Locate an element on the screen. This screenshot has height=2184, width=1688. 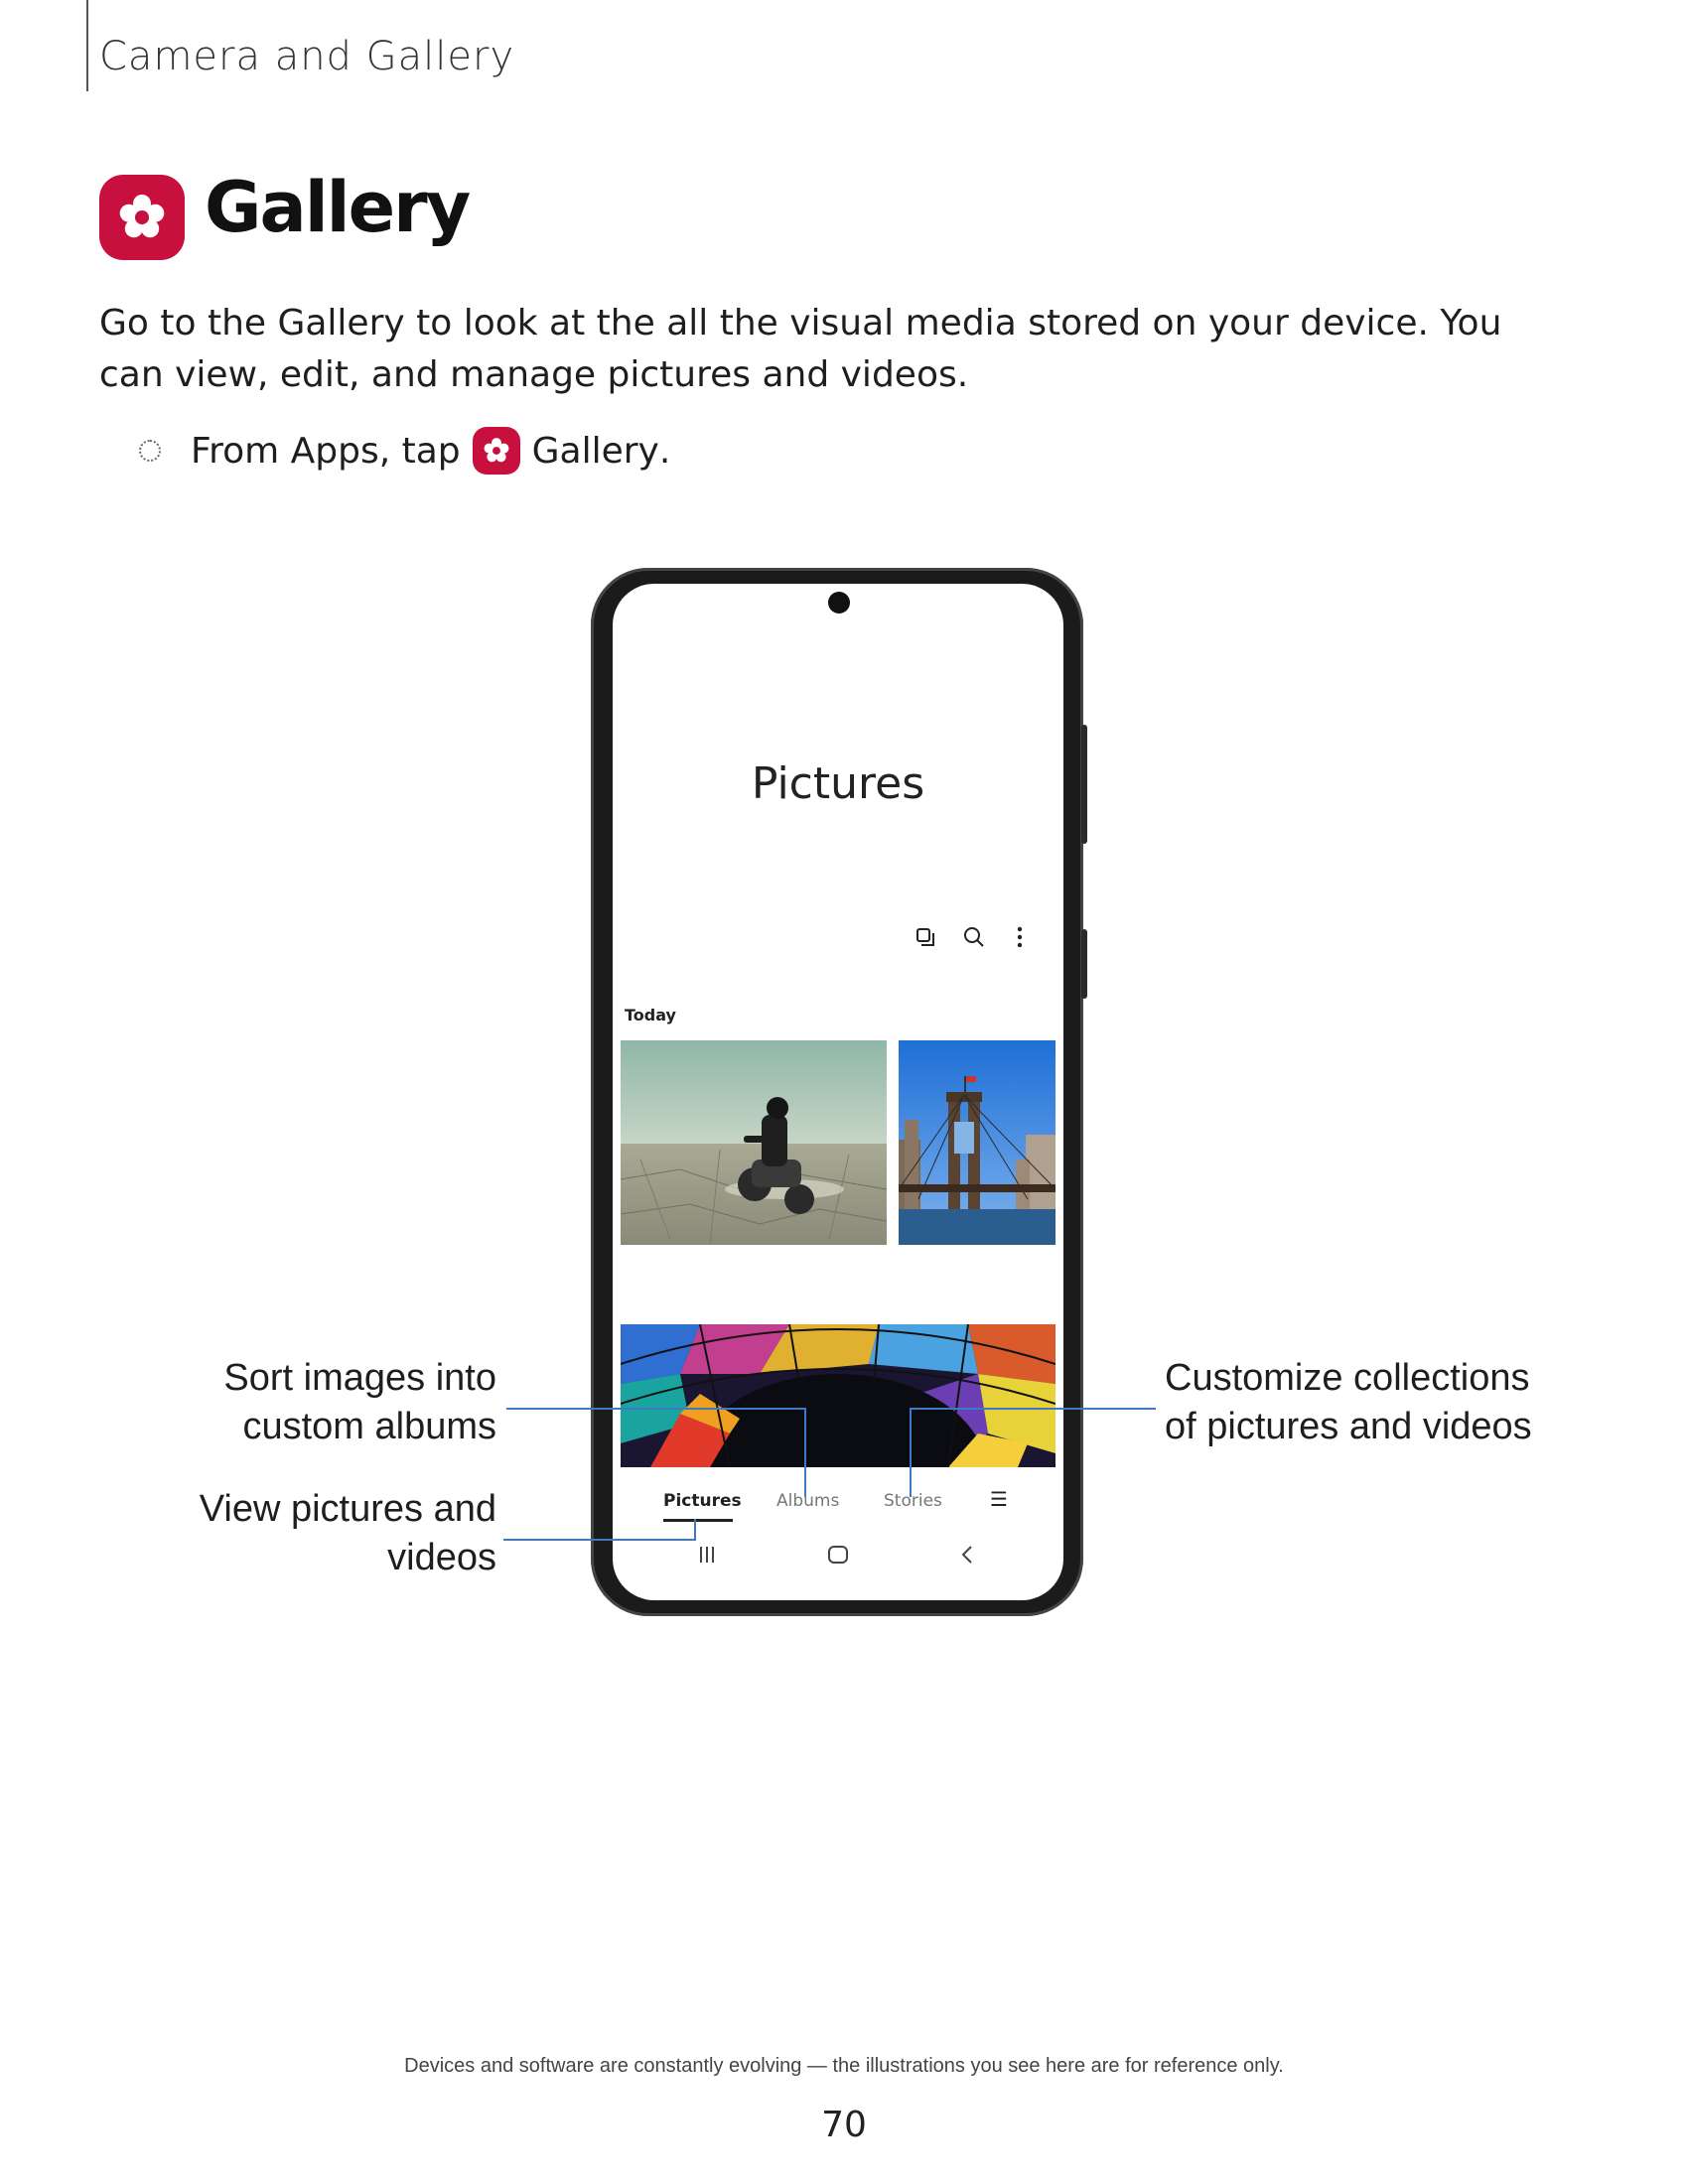
tab-stories: Stories is located at coordinates (913, 1501).